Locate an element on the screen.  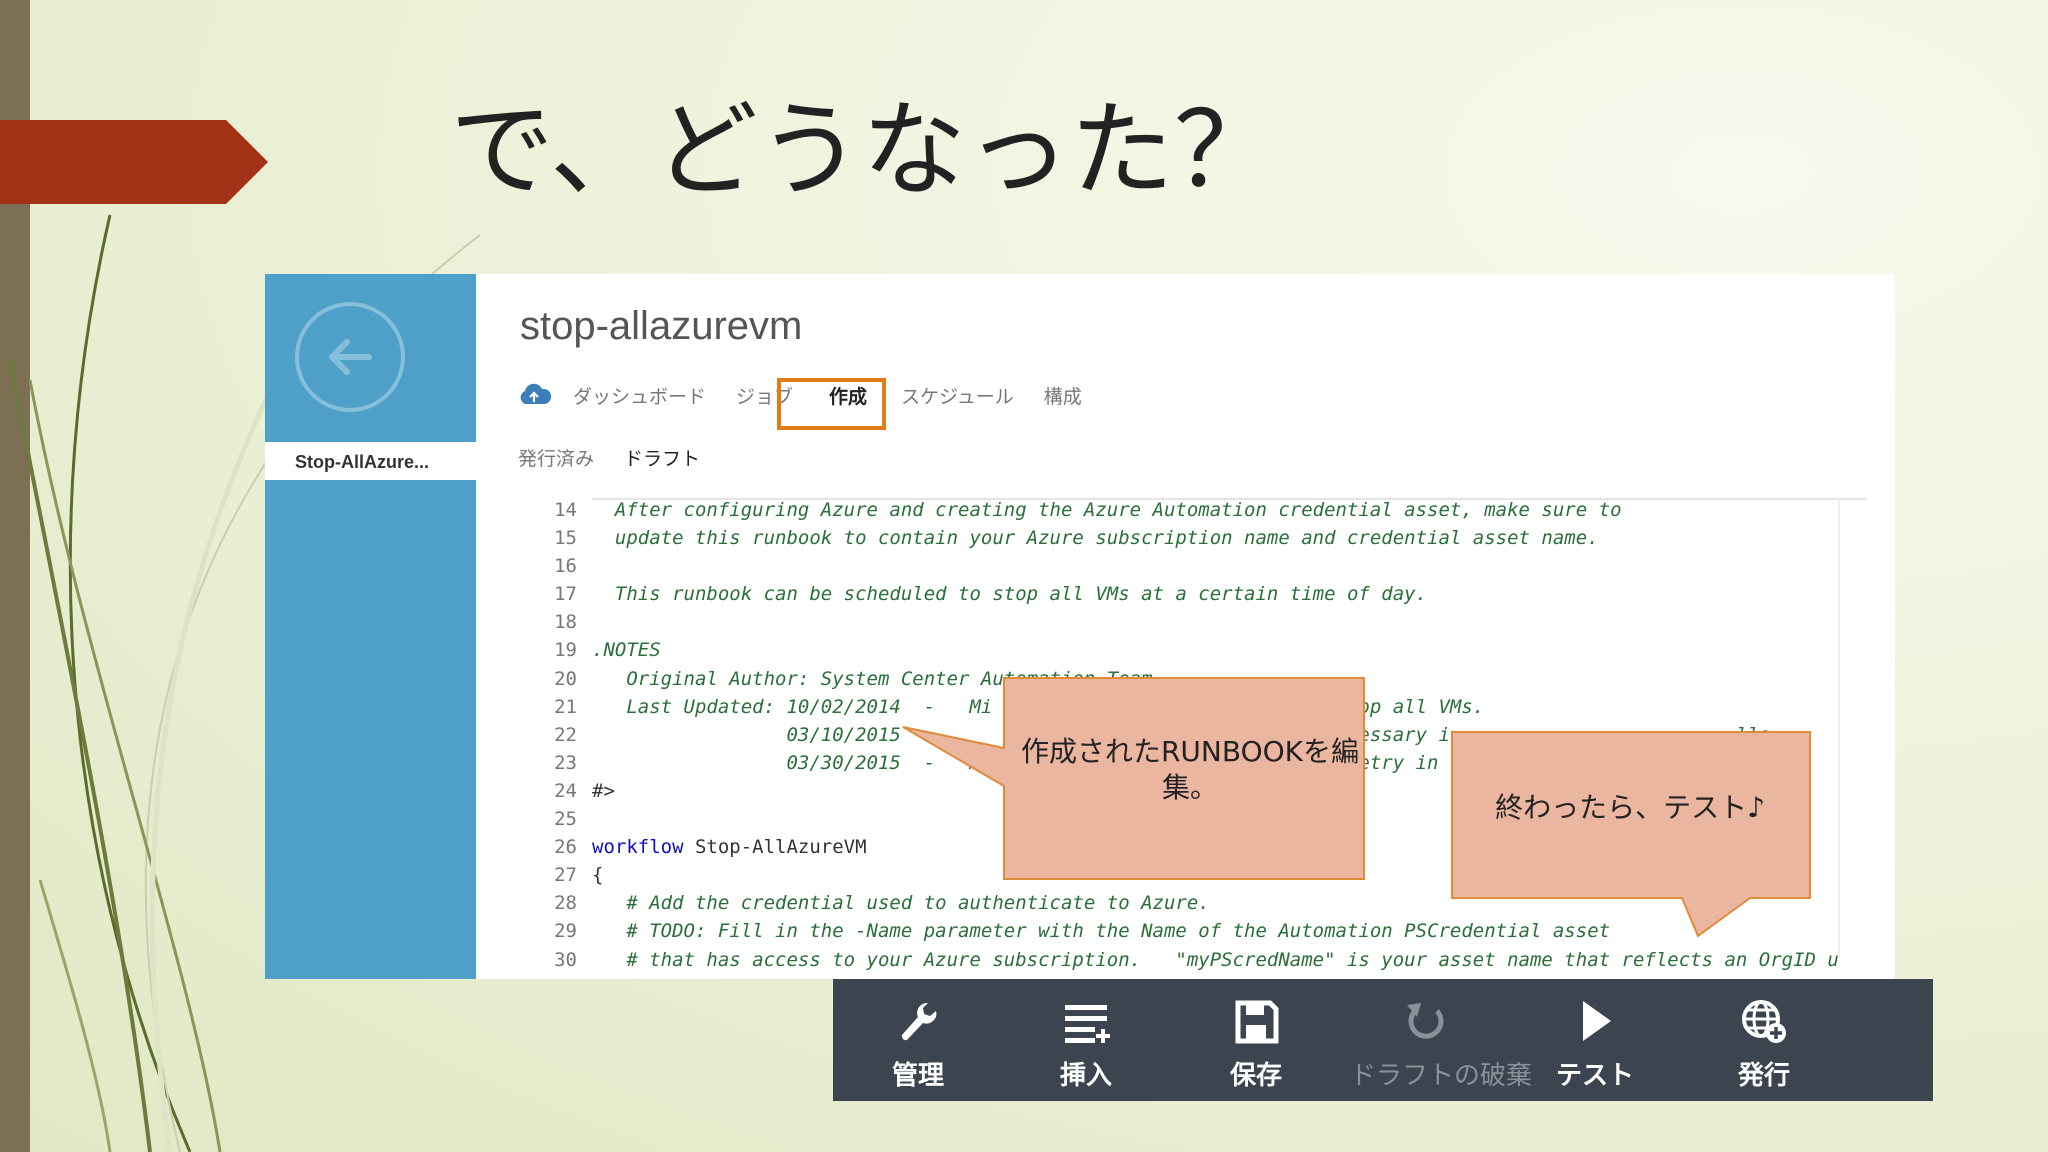
code-keyword: workflow is located at coordinates (638, 847).